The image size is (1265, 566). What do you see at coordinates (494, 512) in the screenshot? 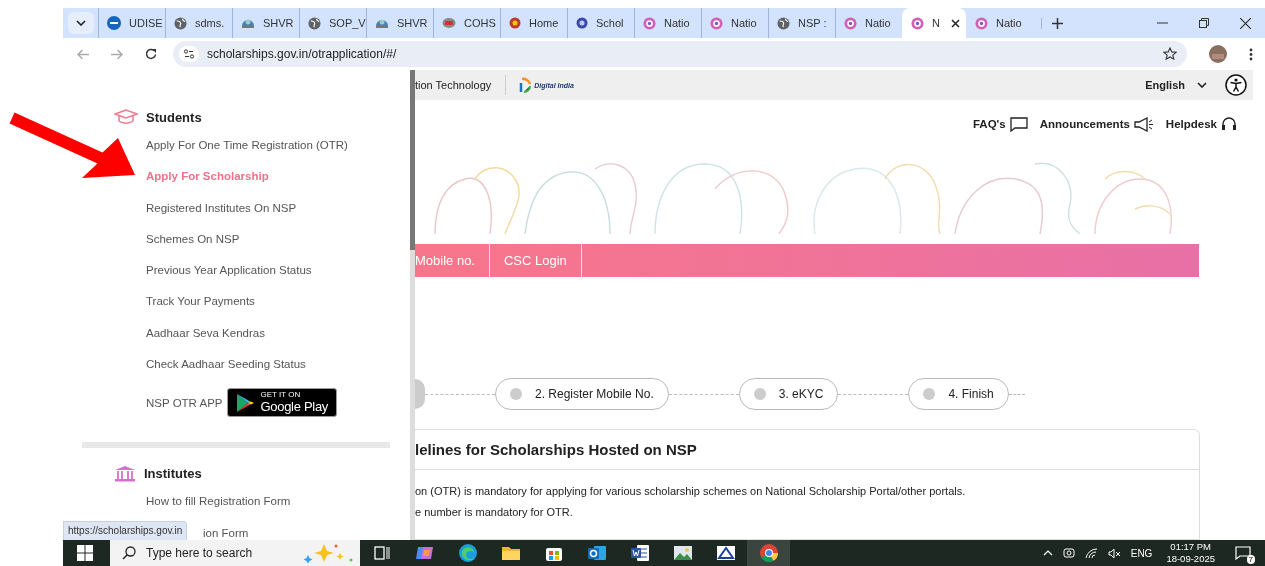
I see `guideline-text: e number is mandatory for OTR.` at bounding box center [494, 512].